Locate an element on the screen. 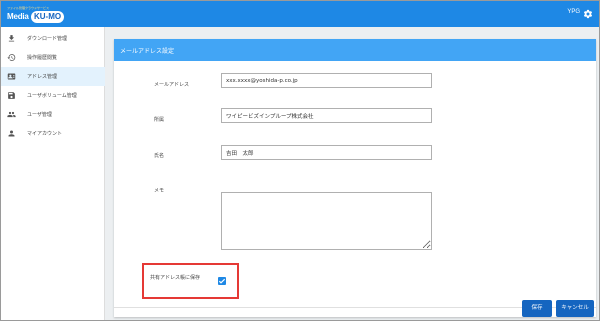  sidebar-item-download: ダウンロード管理 is located at coordinates (53, 38).